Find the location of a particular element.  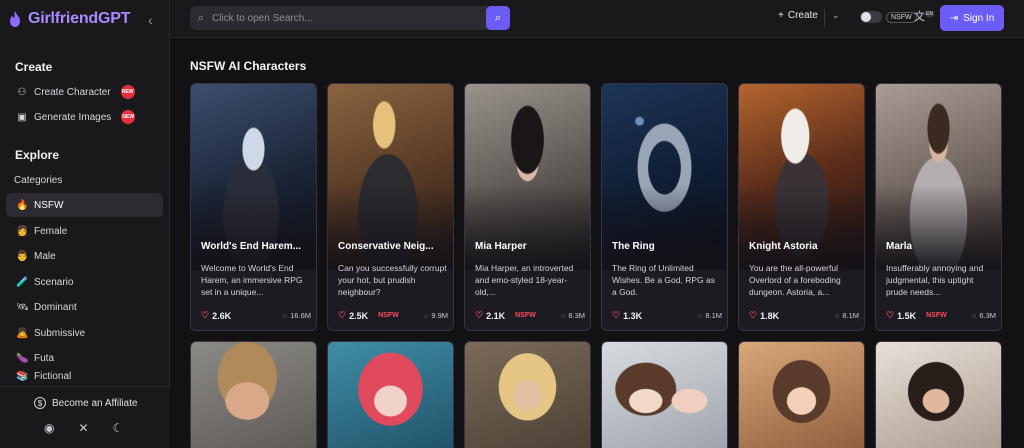

views-count: 9.9M is located at coordinates (439, 315).